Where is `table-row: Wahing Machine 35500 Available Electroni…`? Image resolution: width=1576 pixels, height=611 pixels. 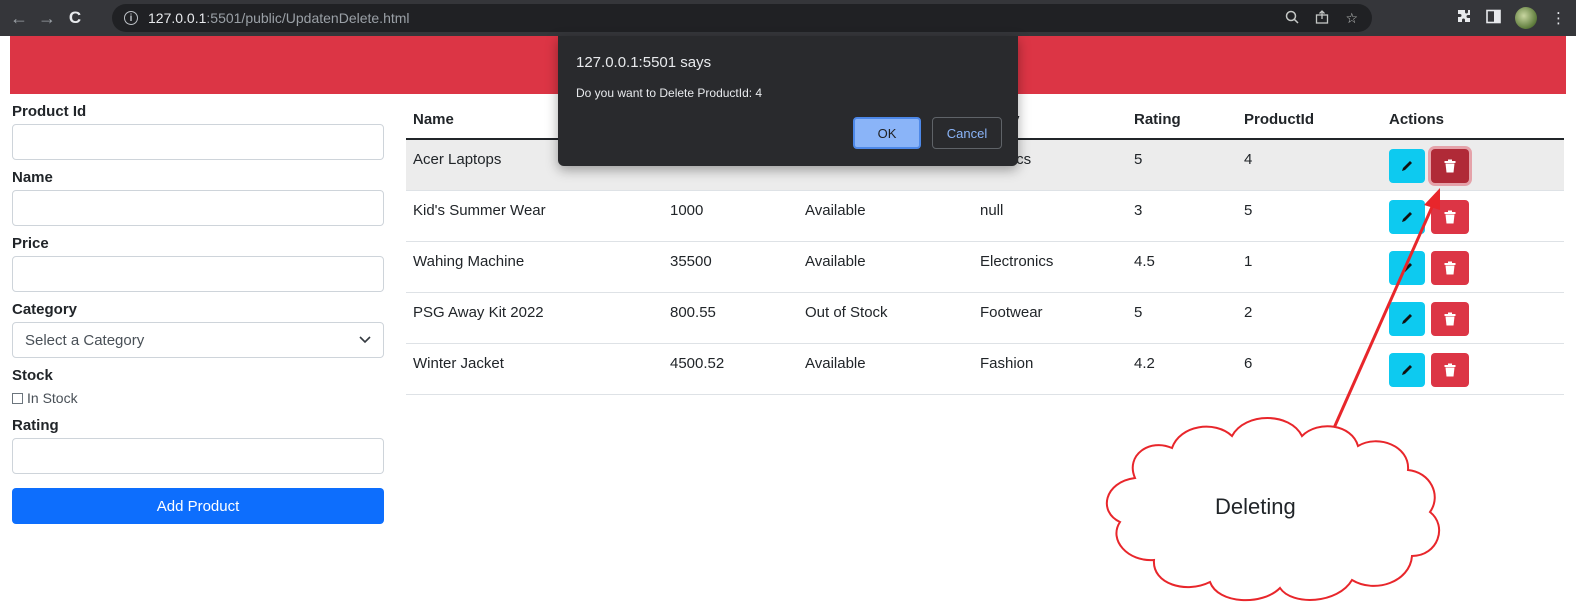 table-row: Wahing Machine 35500 Available Electroni… is located at coordinates (985, 267).